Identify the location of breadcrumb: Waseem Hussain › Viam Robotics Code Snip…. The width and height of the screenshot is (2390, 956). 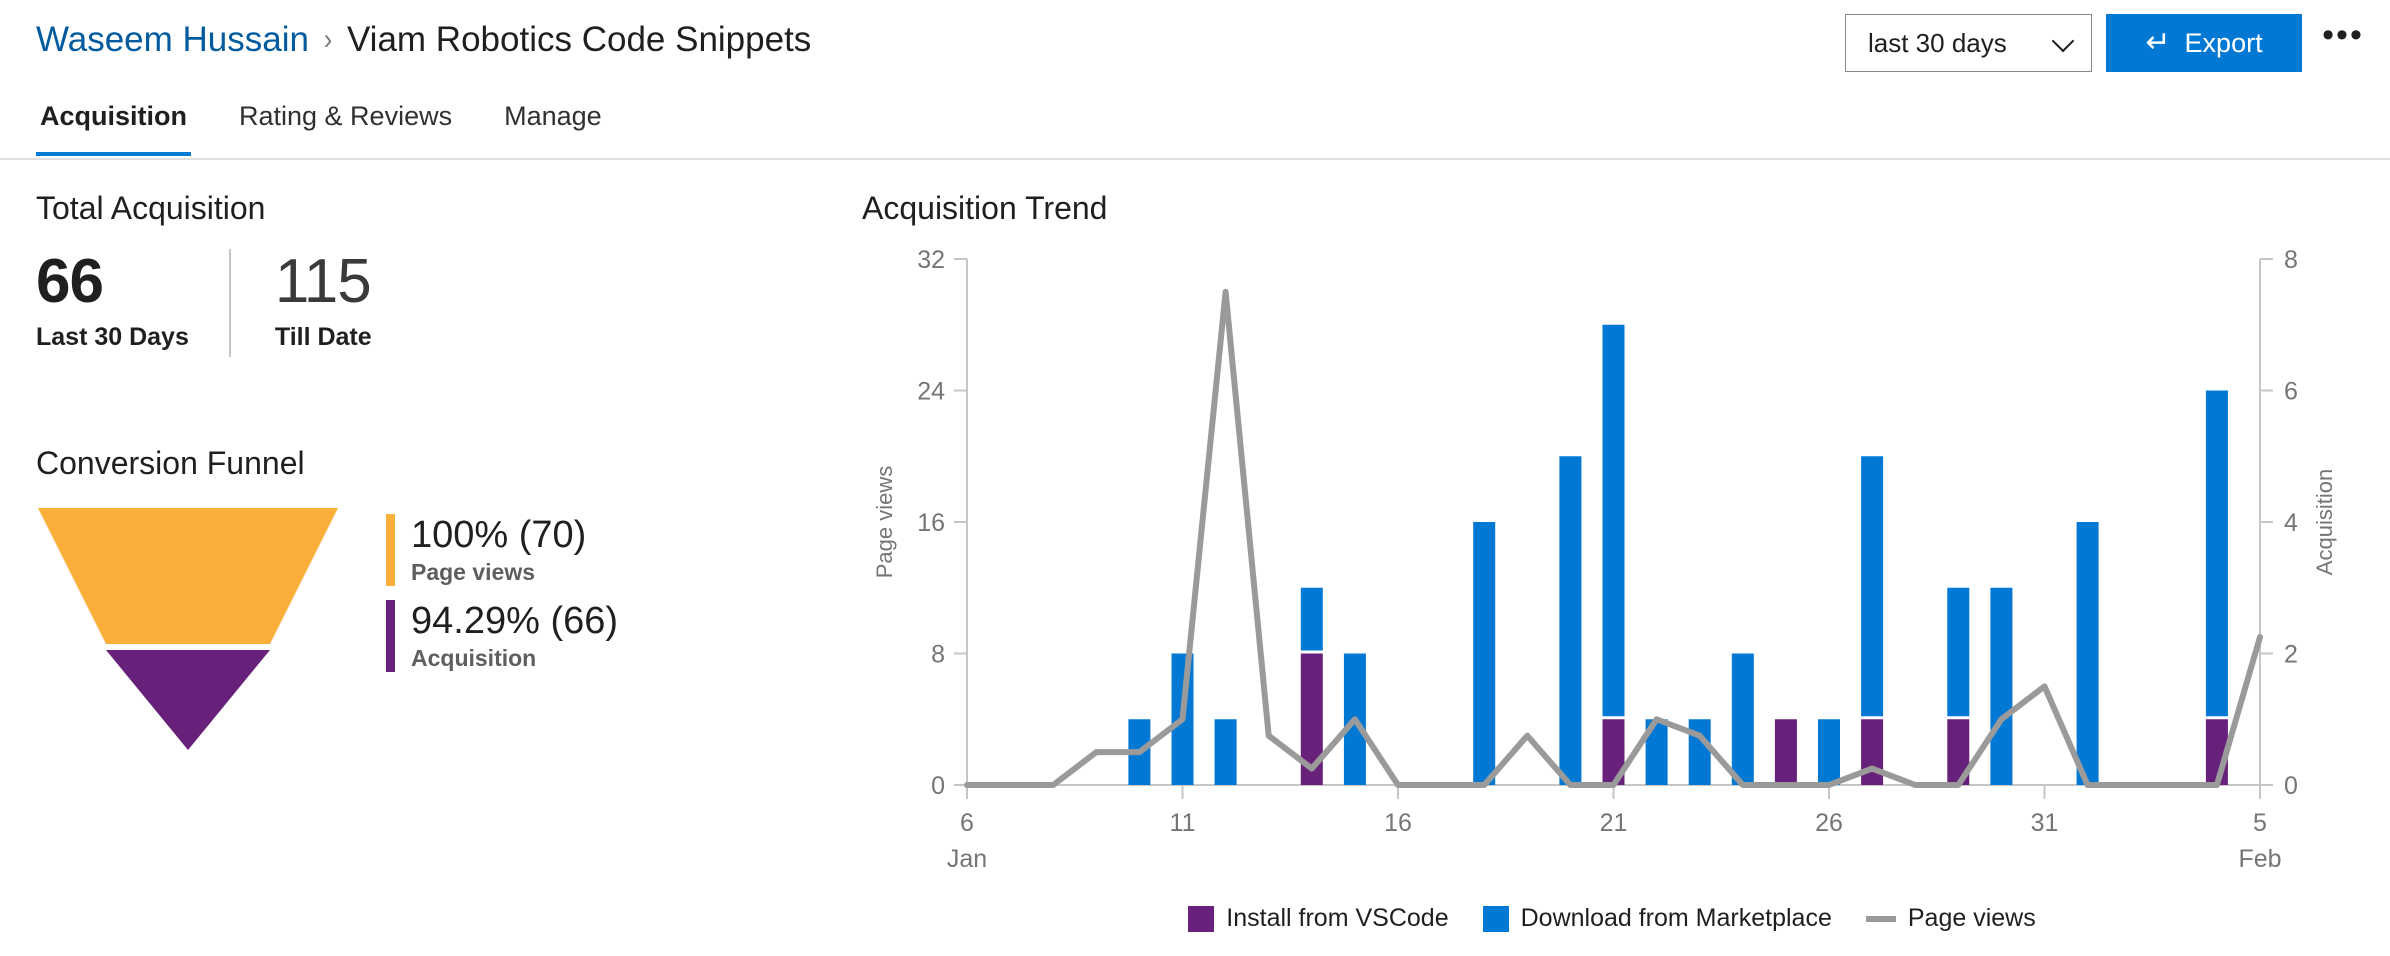
(423, 40).